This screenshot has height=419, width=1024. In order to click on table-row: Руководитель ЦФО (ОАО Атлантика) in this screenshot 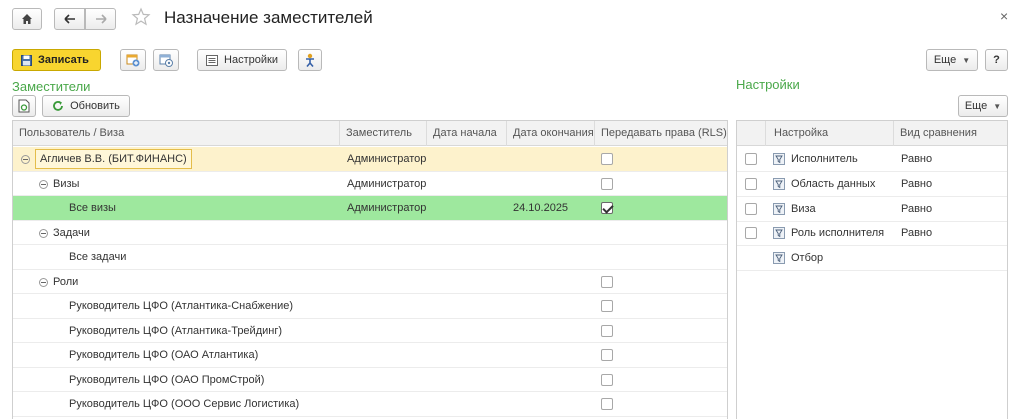, I will do `click(370, 355)`.